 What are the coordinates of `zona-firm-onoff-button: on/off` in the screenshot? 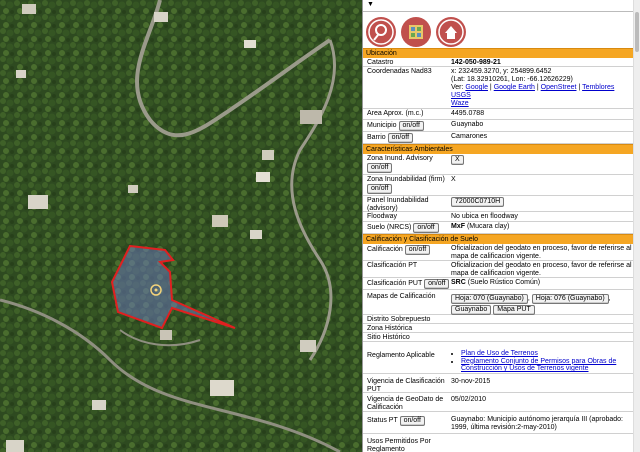 It's located at (380, 189).